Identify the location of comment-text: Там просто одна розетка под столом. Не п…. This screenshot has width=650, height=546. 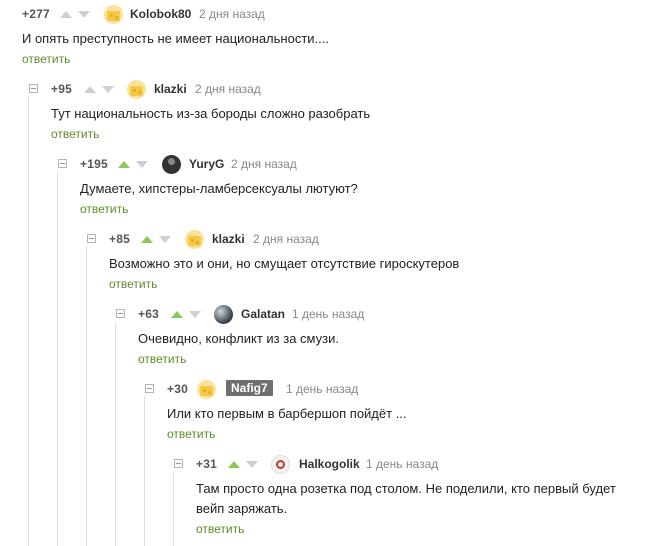
(406, 498).